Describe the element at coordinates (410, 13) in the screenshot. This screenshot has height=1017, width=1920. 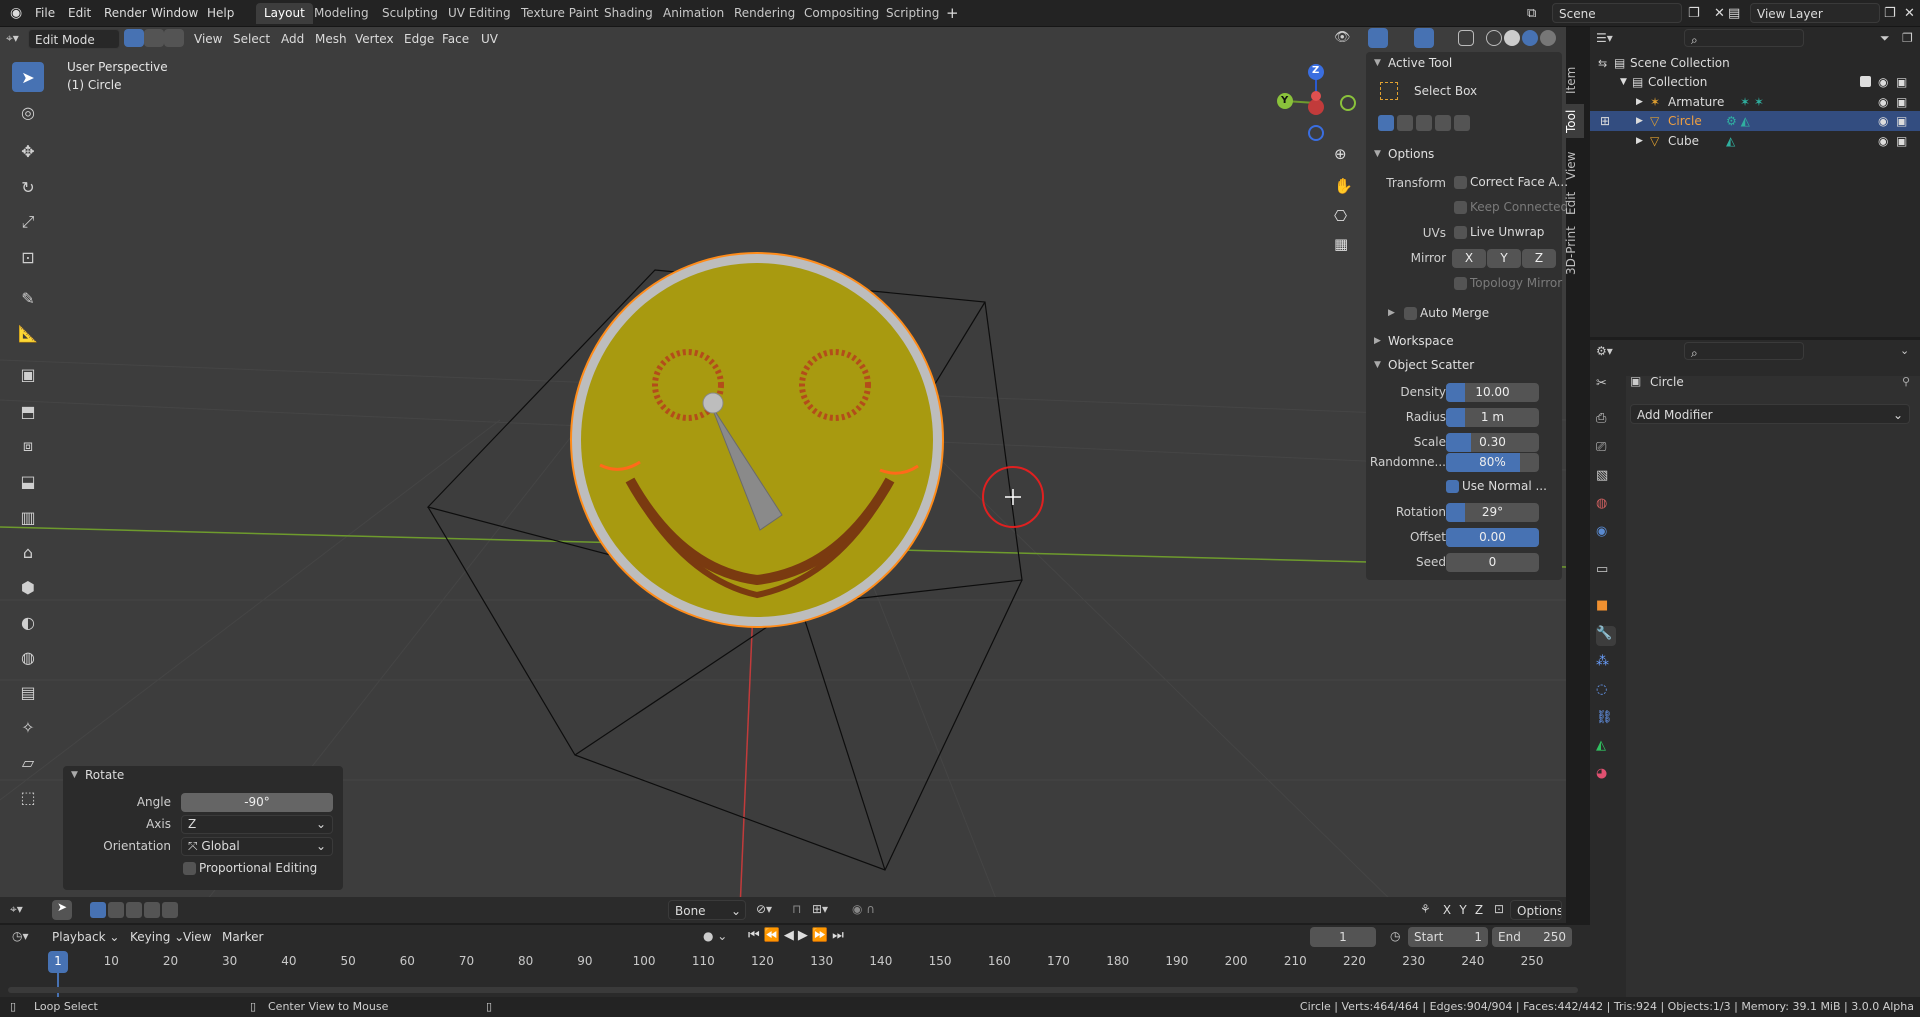
I see `tab-sculpting: Sculpting` at that location.